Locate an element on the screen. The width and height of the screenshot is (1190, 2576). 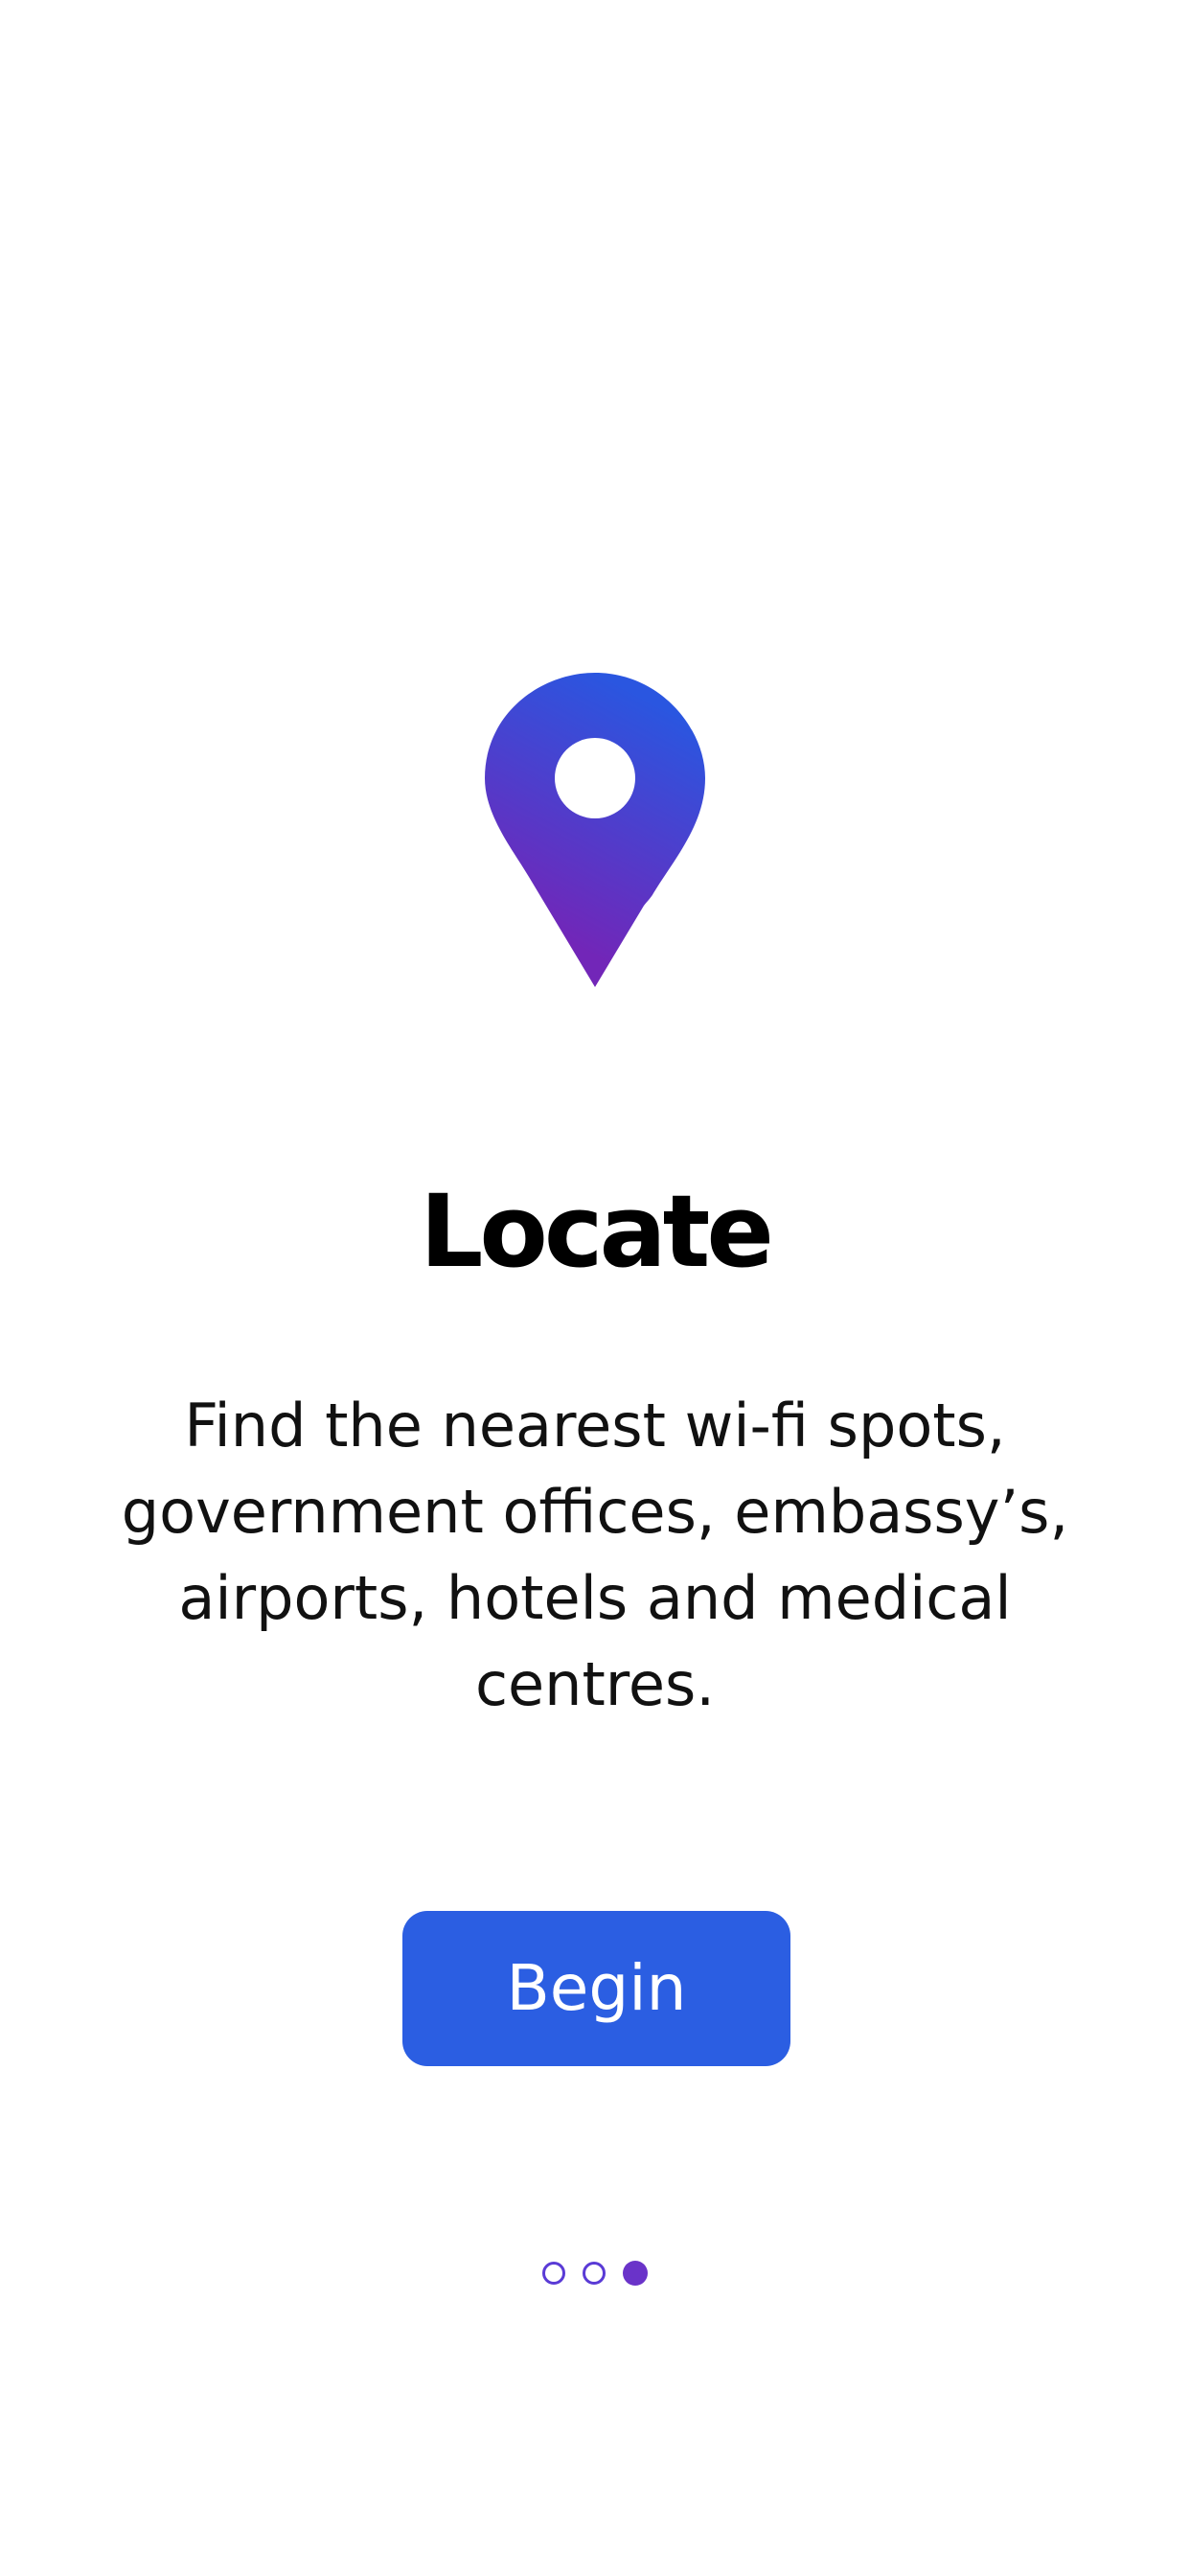
page-dot-3-active is located at coordinates (636, 2273).